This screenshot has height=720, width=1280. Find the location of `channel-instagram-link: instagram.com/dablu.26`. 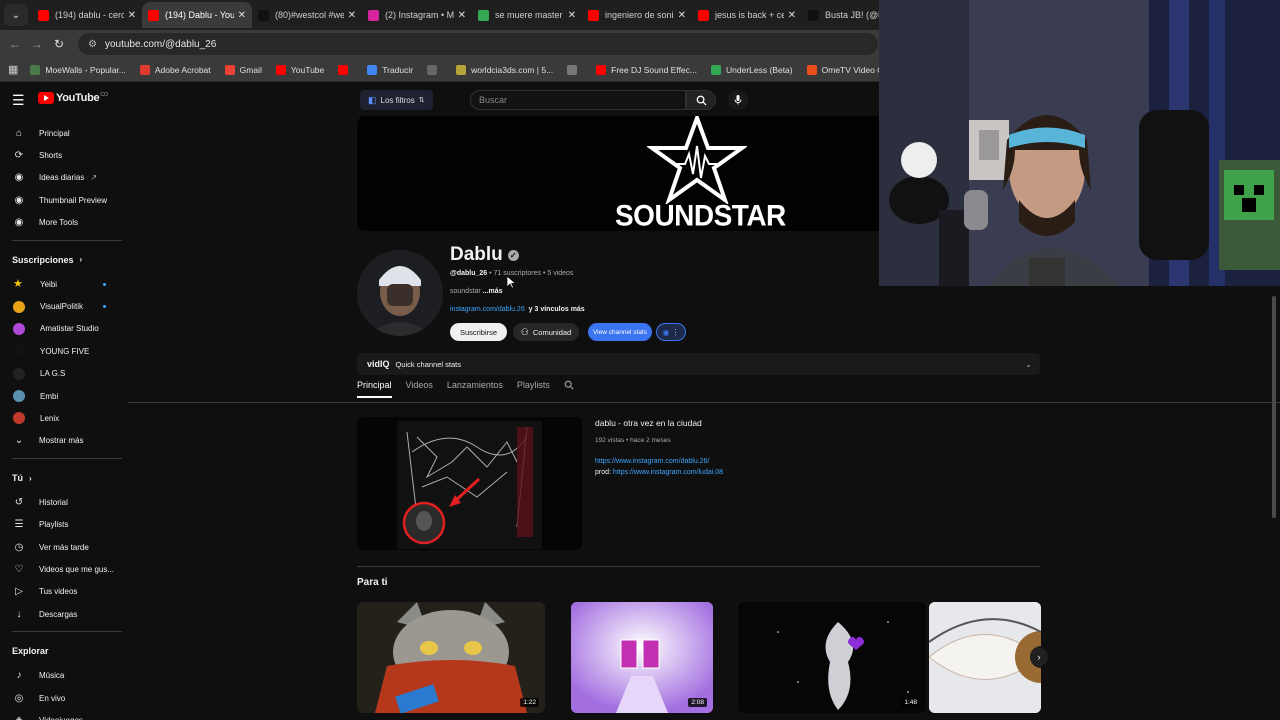

channel-instagram-link: instagram.com/dablu.26 is located at coordinates (487, 309).